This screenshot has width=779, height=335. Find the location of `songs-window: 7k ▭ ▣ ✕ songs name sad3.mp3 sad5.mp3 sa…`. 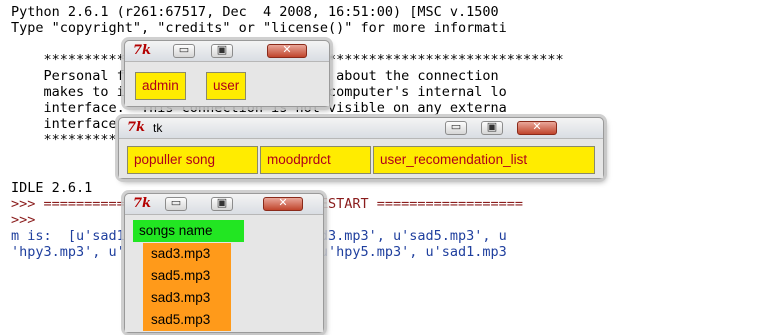

songs-window: 7k ▭ ▣ ✕ songs name sad3.mp3 sad5.mp3 sa… is located at coordinates (224, 263).